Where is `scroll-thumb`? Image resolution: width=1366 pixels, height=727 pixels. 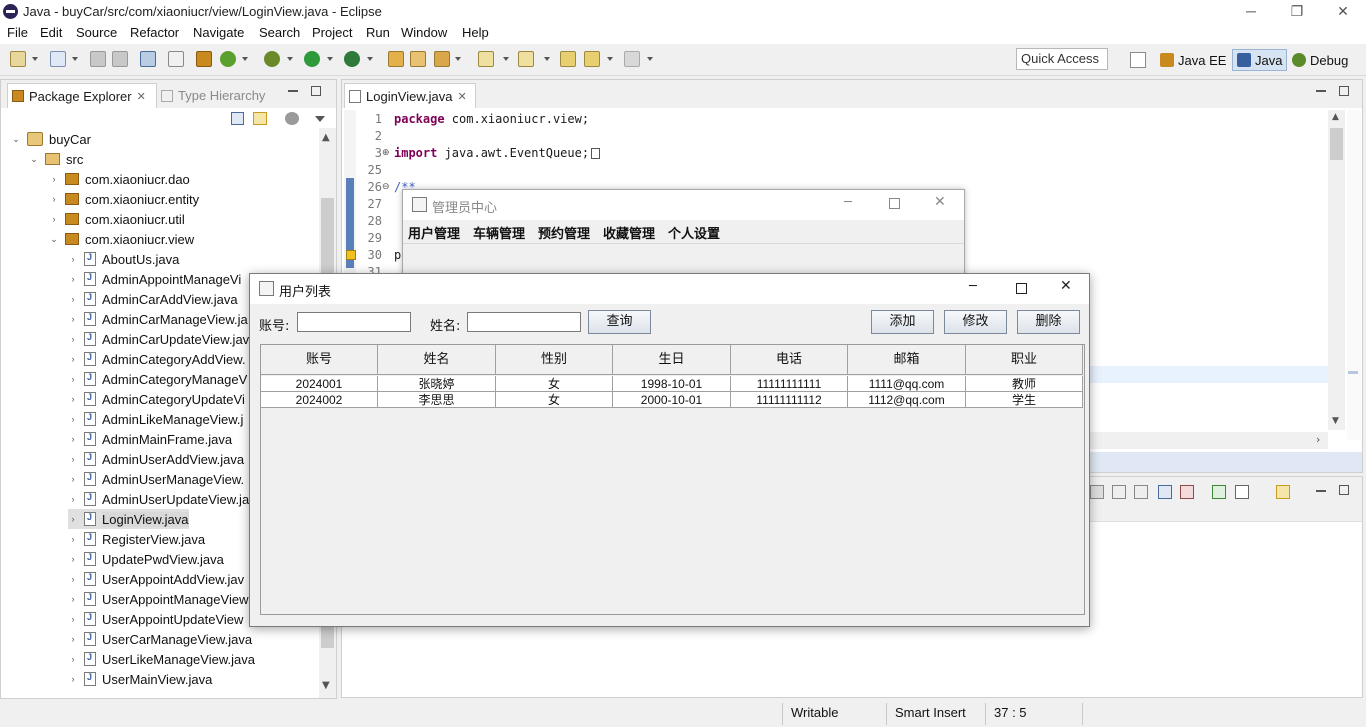 scroll-thumb is located at coordinates (1336, 144).